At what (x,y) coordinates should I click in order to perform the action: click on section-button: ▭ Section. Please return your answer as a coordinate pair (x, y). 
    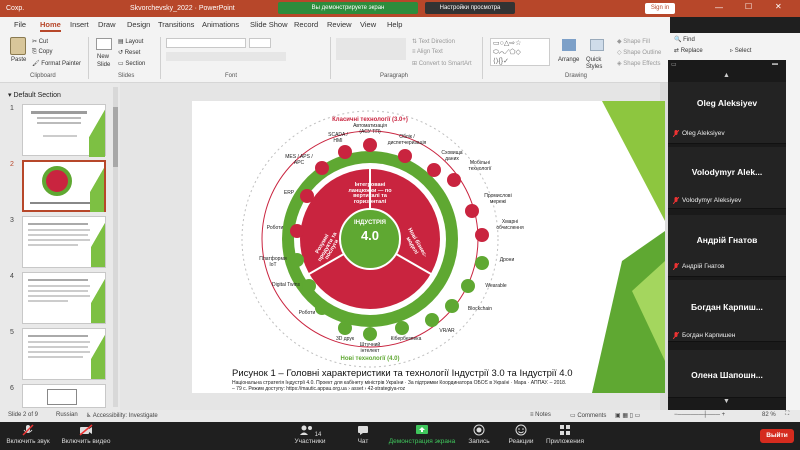
    Looking at the image, I should click on (131, 63).